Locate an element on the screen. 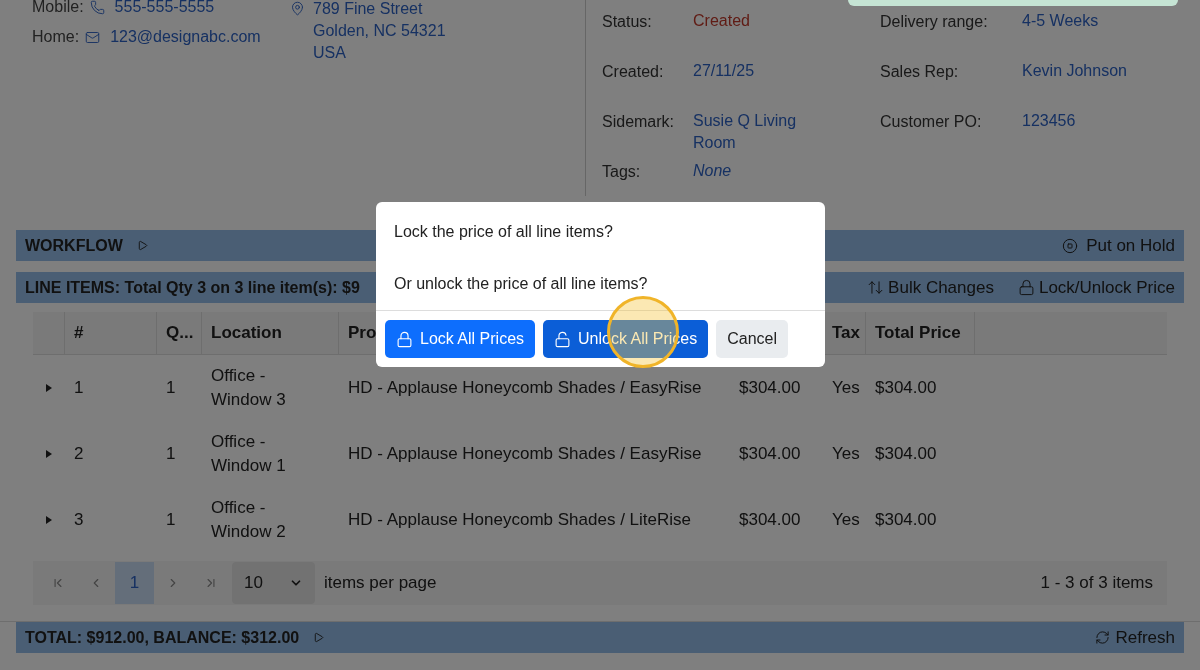 This screenshot has width=1200, height=670. detail-label: Delivery range: is located at coordinates (934, 22).